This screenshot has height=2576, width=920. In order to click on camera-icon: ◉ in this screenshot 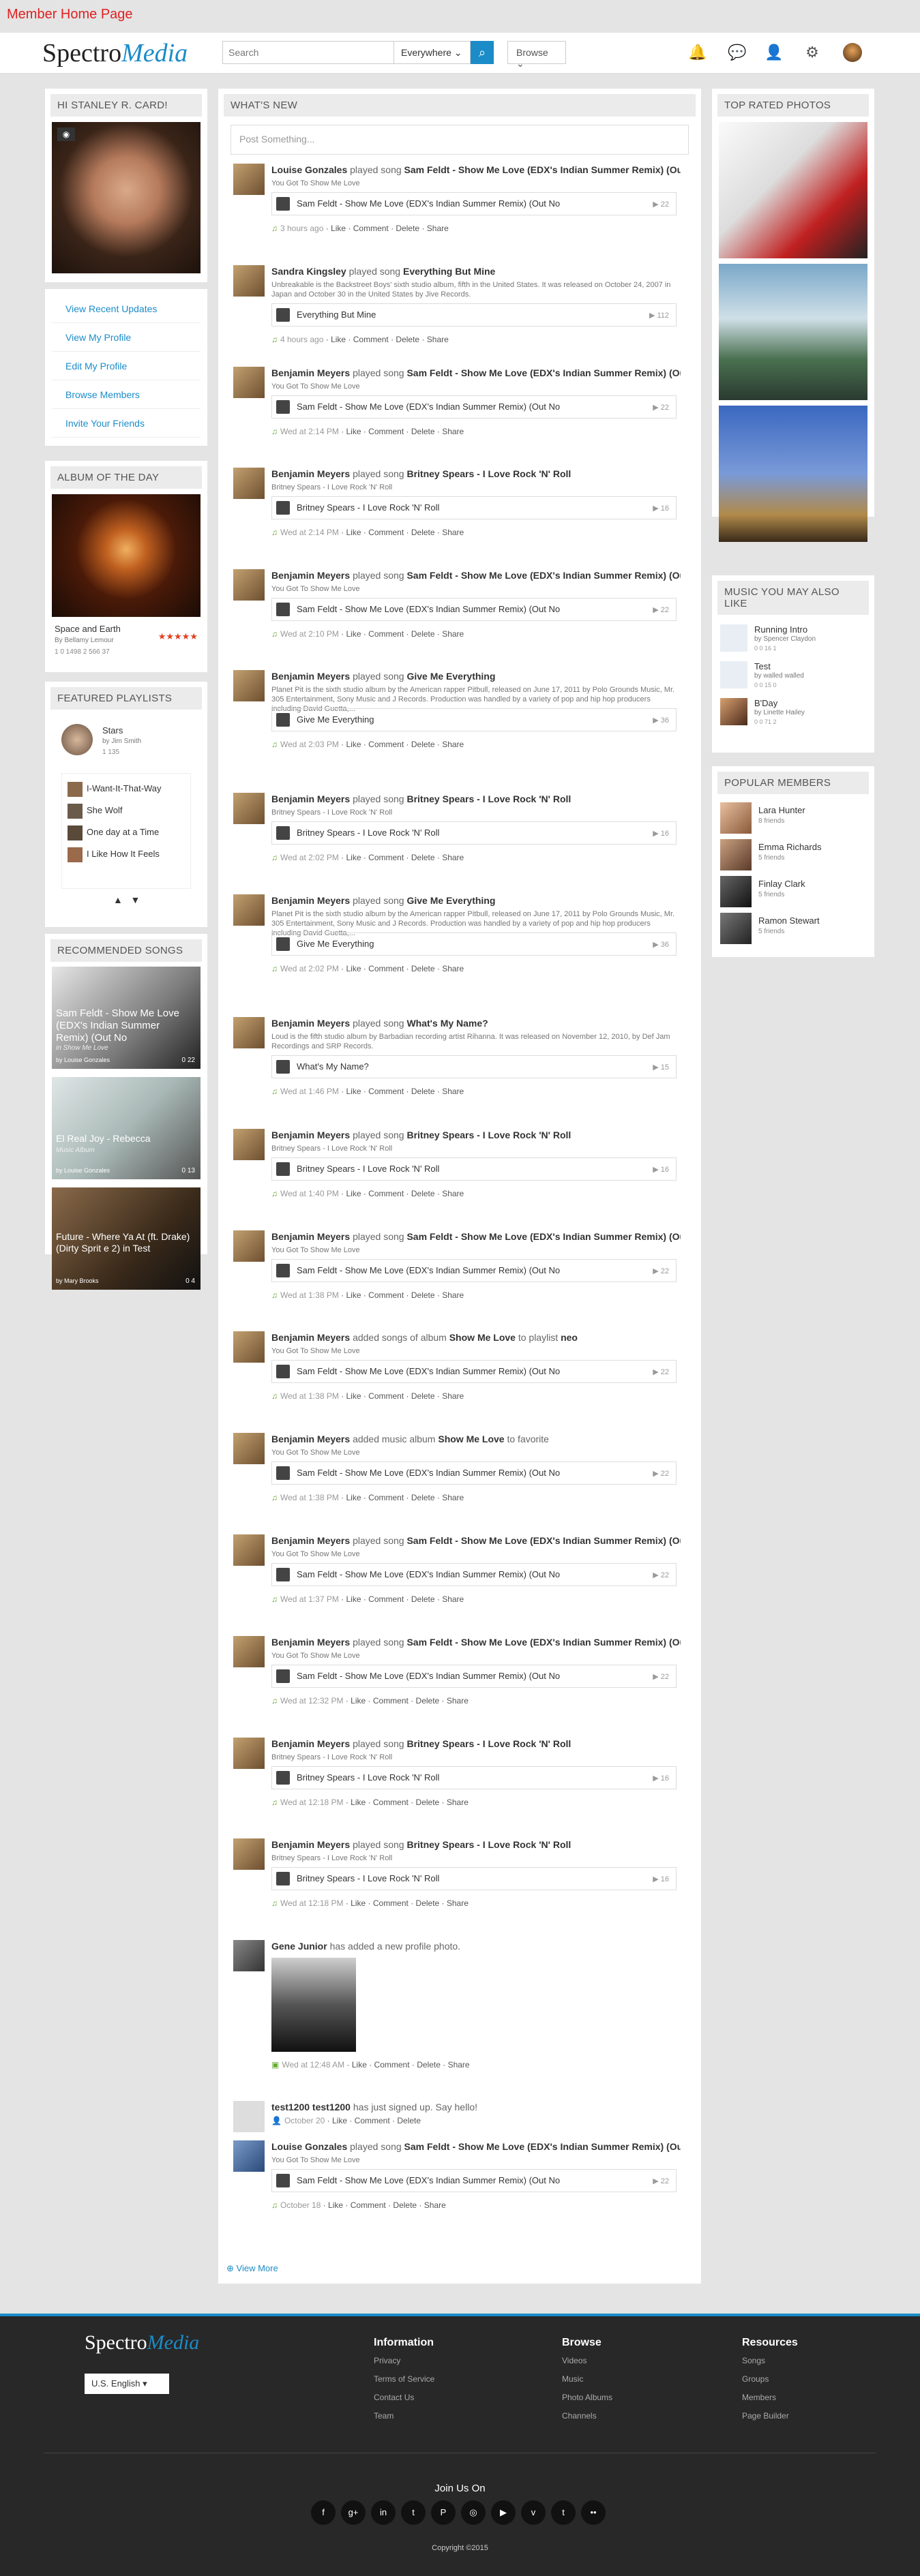, I will do `click(66, 134)`.